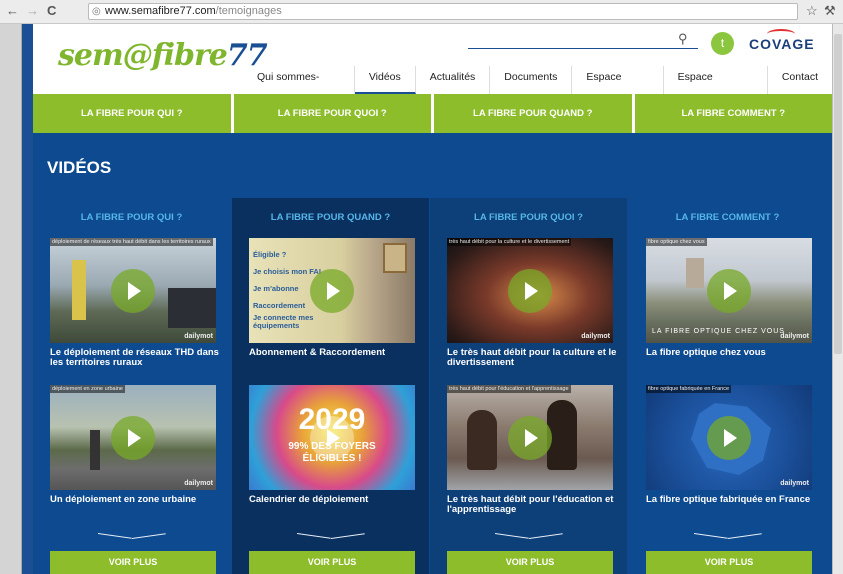 This screenshot has width=843, height=574. What do you see at coordinates (299, 85) in the screenshot?
I see `nav-qui-sommes-nous: Qui sommes-nous ?` at bounding box center [299, 85].